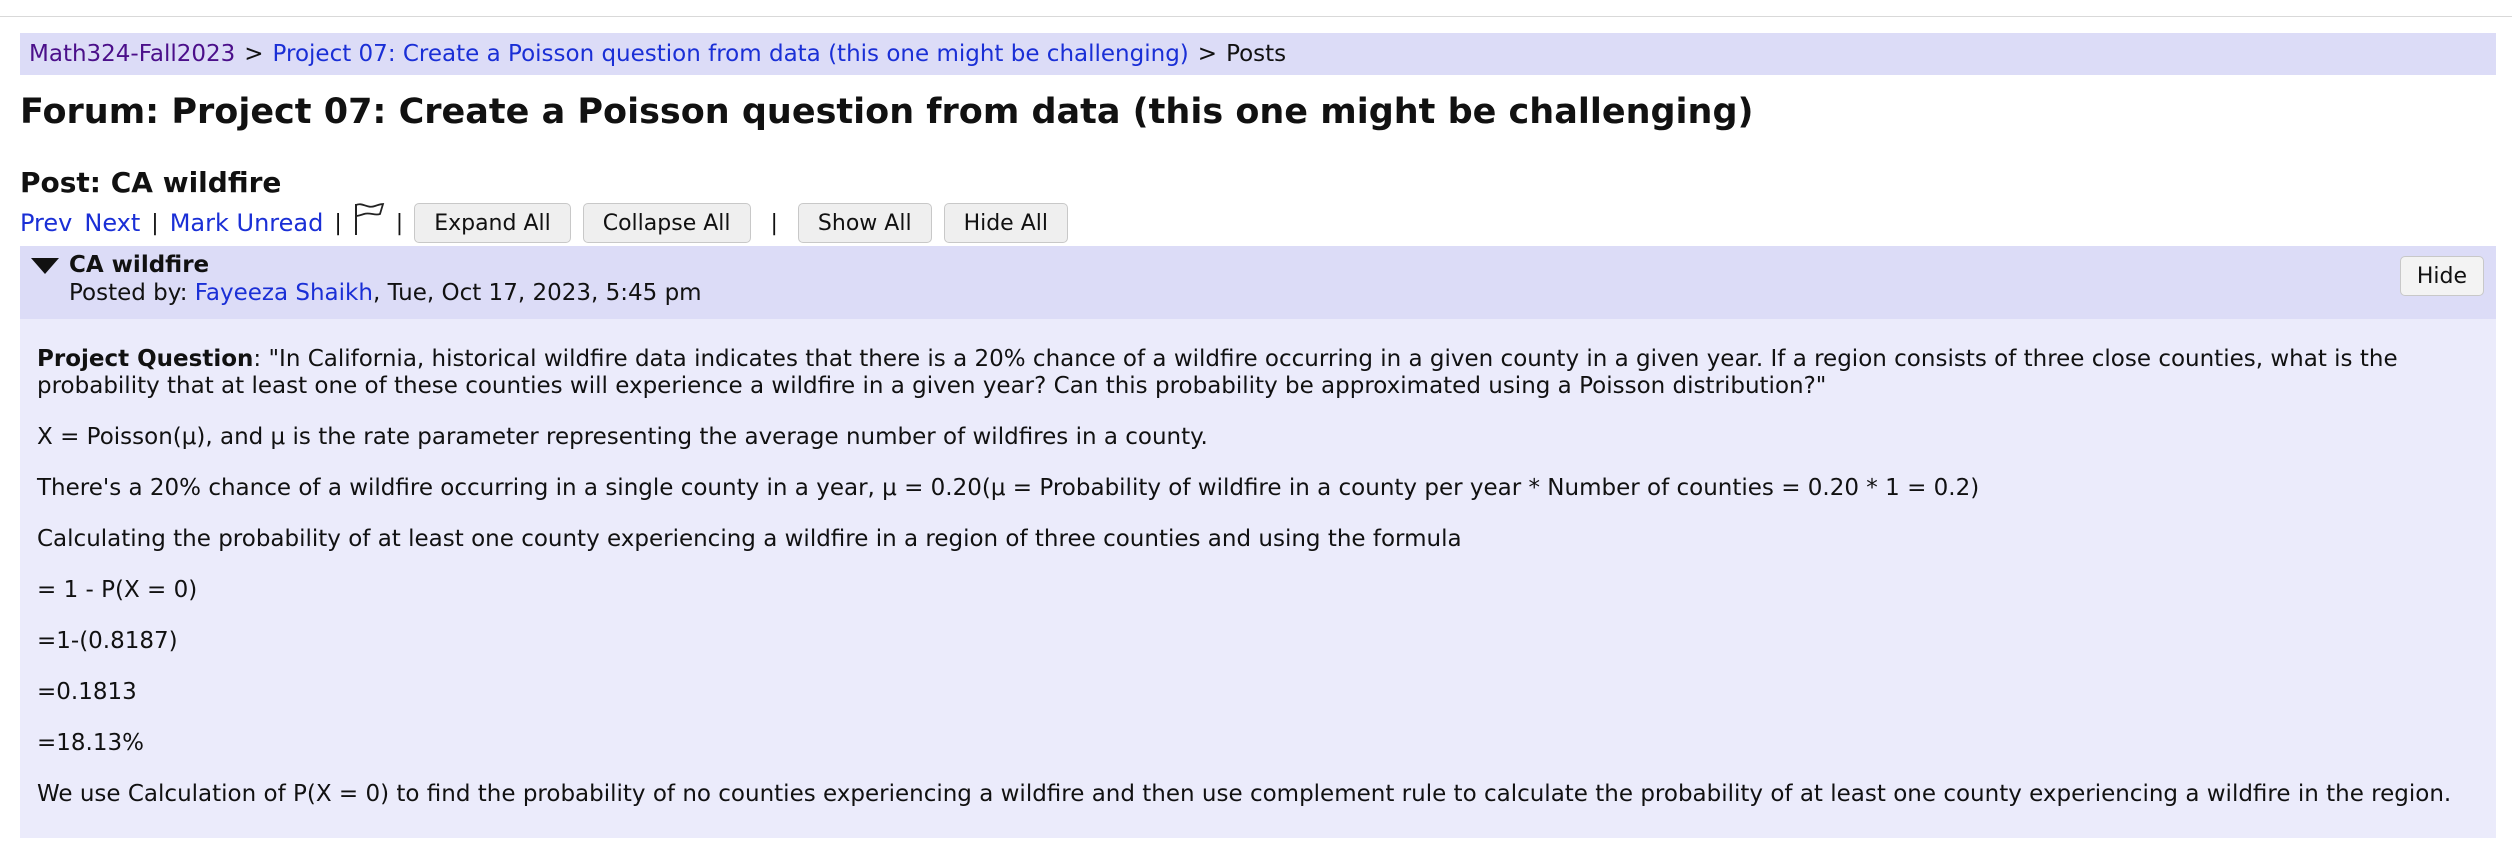  What do you see at coordinates (666, 223) in the screenshot?
I see `collapse-all-button: Collapse All` at bounding box center [666, 223].